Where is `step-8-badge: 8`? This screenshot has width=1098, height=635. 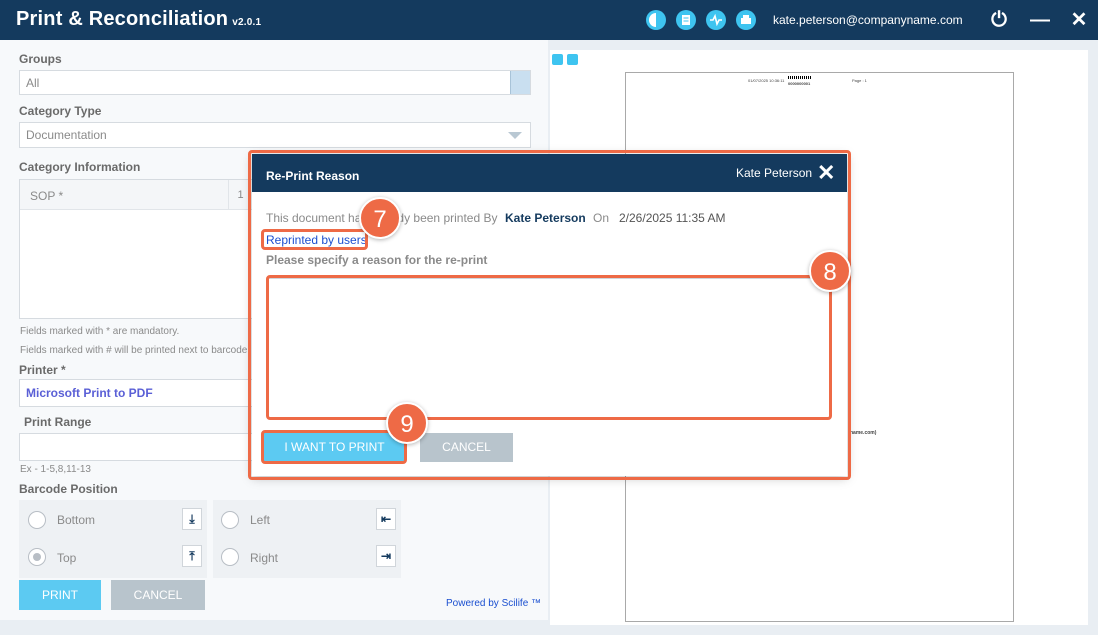 step-8-badge: 8 is located at coordinates (830, 271).